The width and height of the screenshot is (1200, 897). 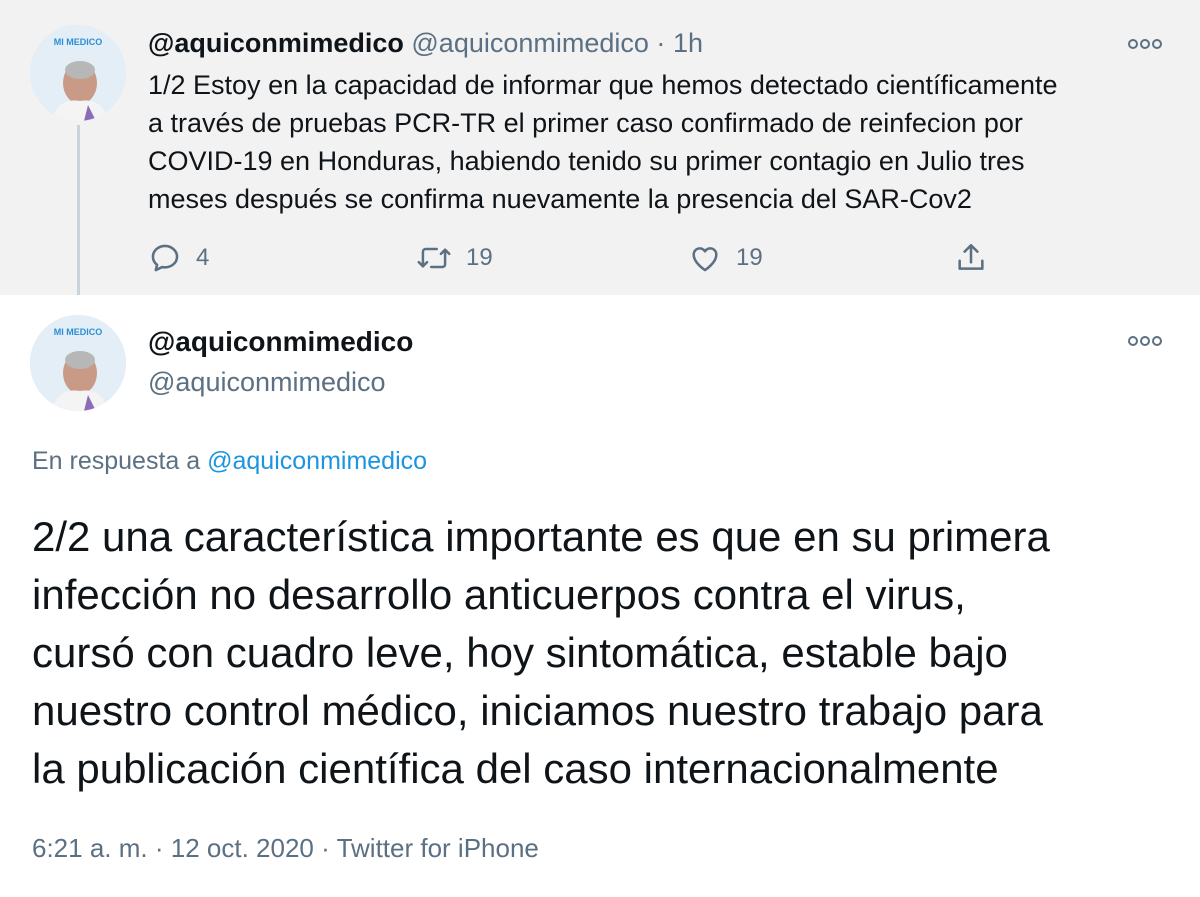 I want to click on tweet-date: 12 oct. 2020, so click(x=242, y=848).